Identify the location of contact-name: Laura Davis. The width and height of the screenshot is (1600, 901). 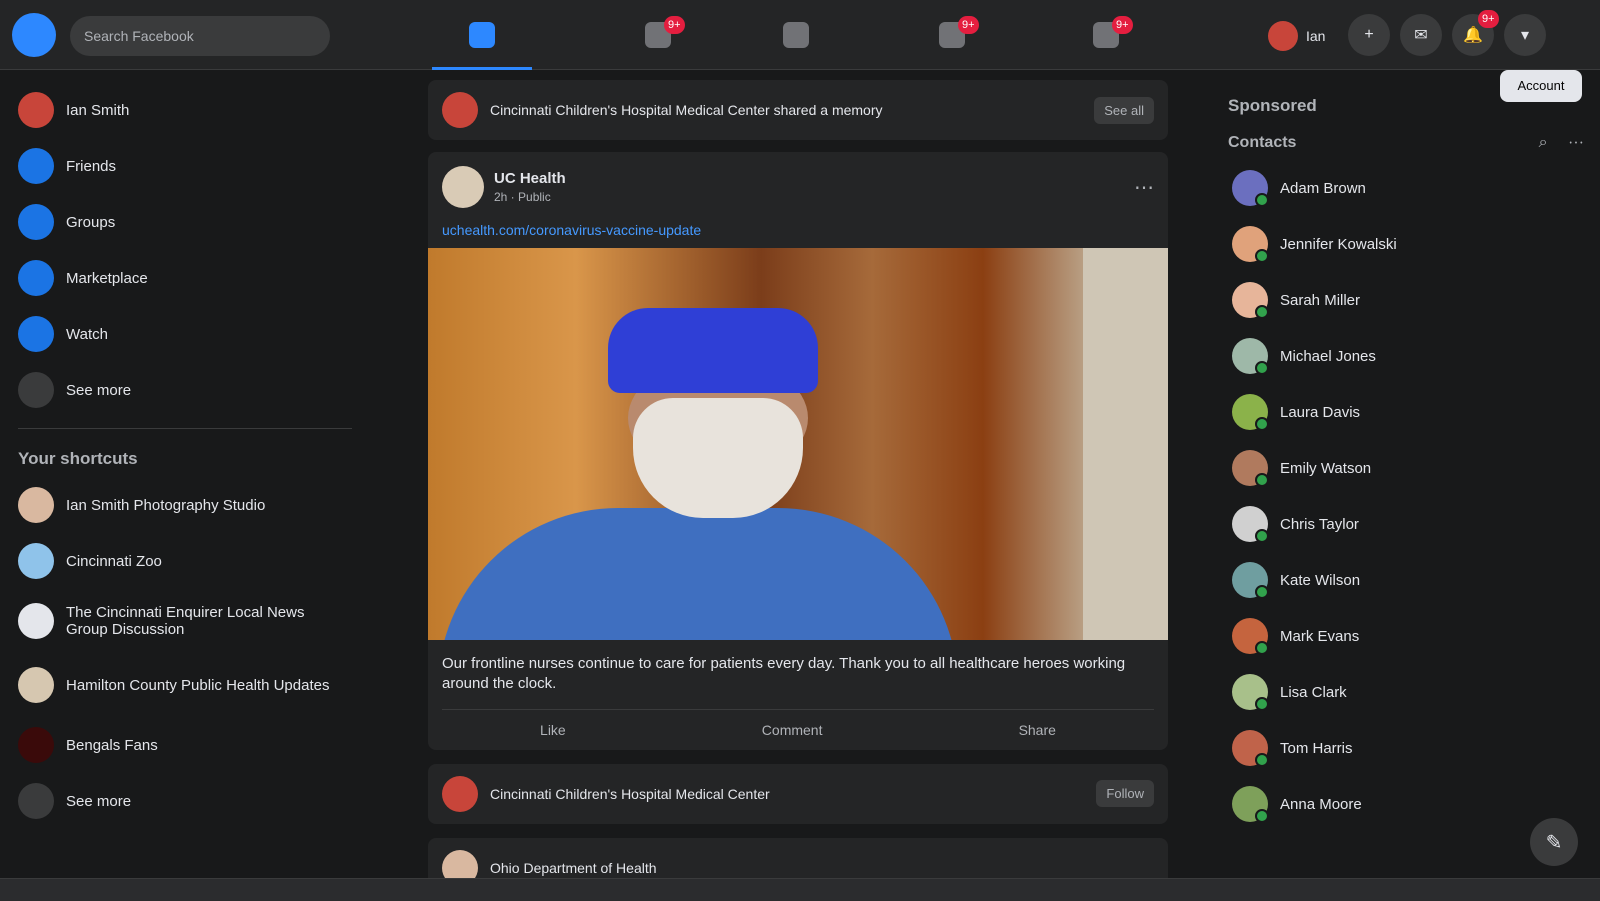
(1320, 412).